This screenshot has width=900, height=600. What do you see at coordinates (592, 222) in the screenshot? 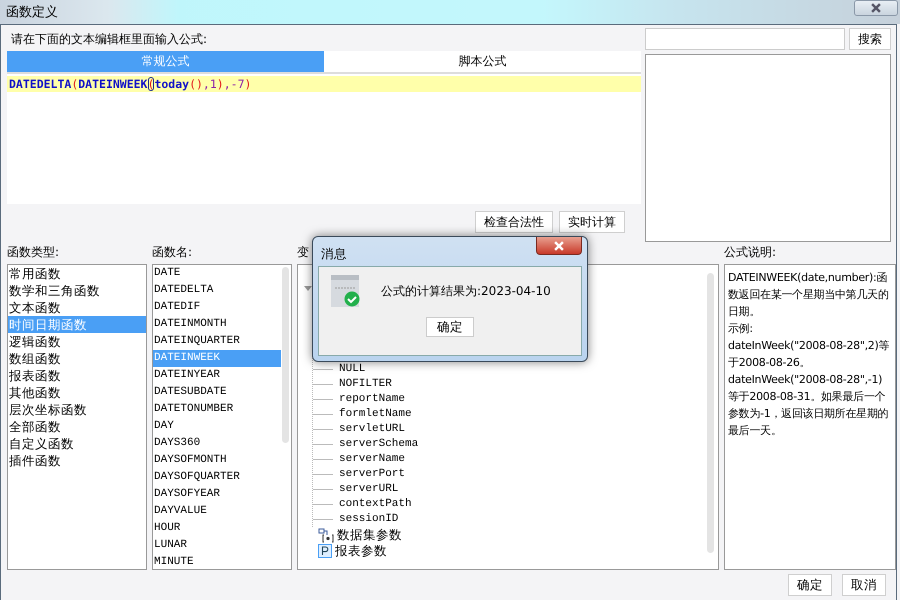
I see `action-button: 实时计算` at bounding box center [592, 222].